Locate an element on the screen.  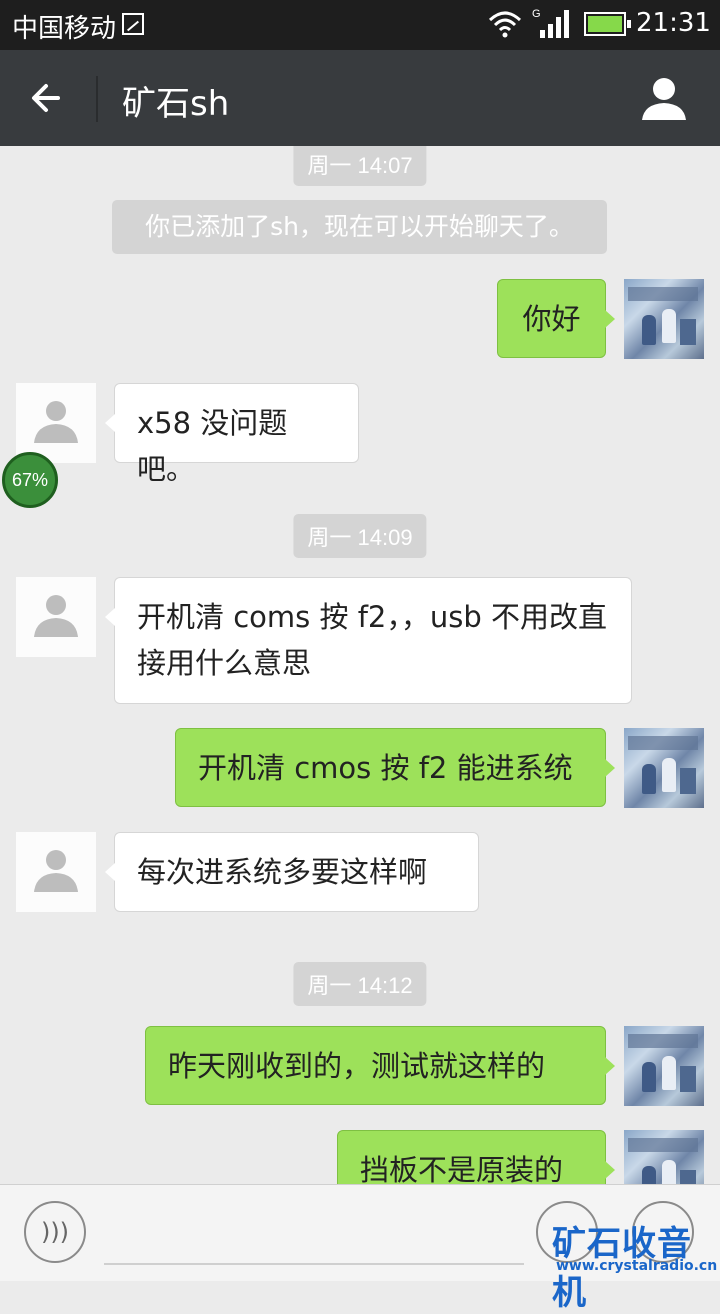
message-bubble-sent: 挡板不是原装的 is located at coordinates (476, 1157).